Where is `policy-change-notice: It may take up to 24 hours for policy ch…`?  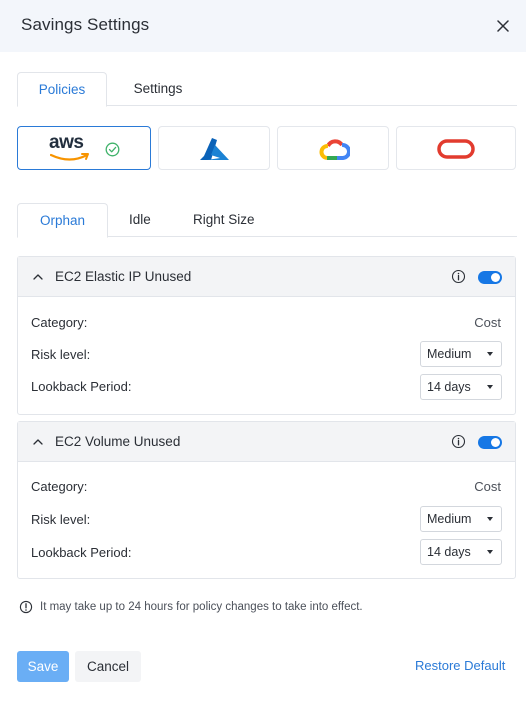 policy-change-notice: It may take up to 24 hours for policy ch… is located at coordinates (201, 607).